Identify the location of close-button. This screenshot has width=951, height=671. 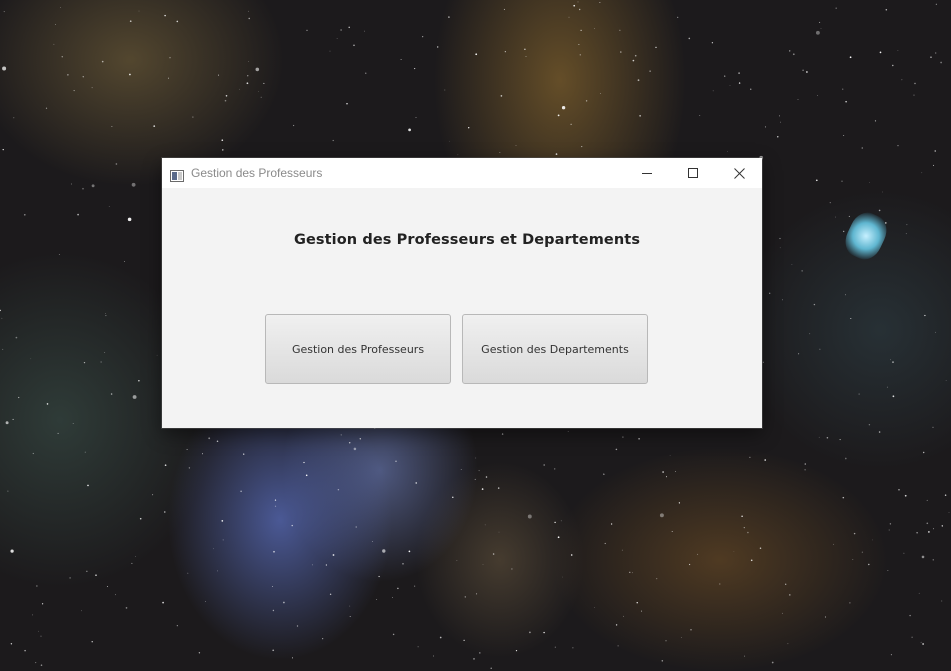
(739, 173).